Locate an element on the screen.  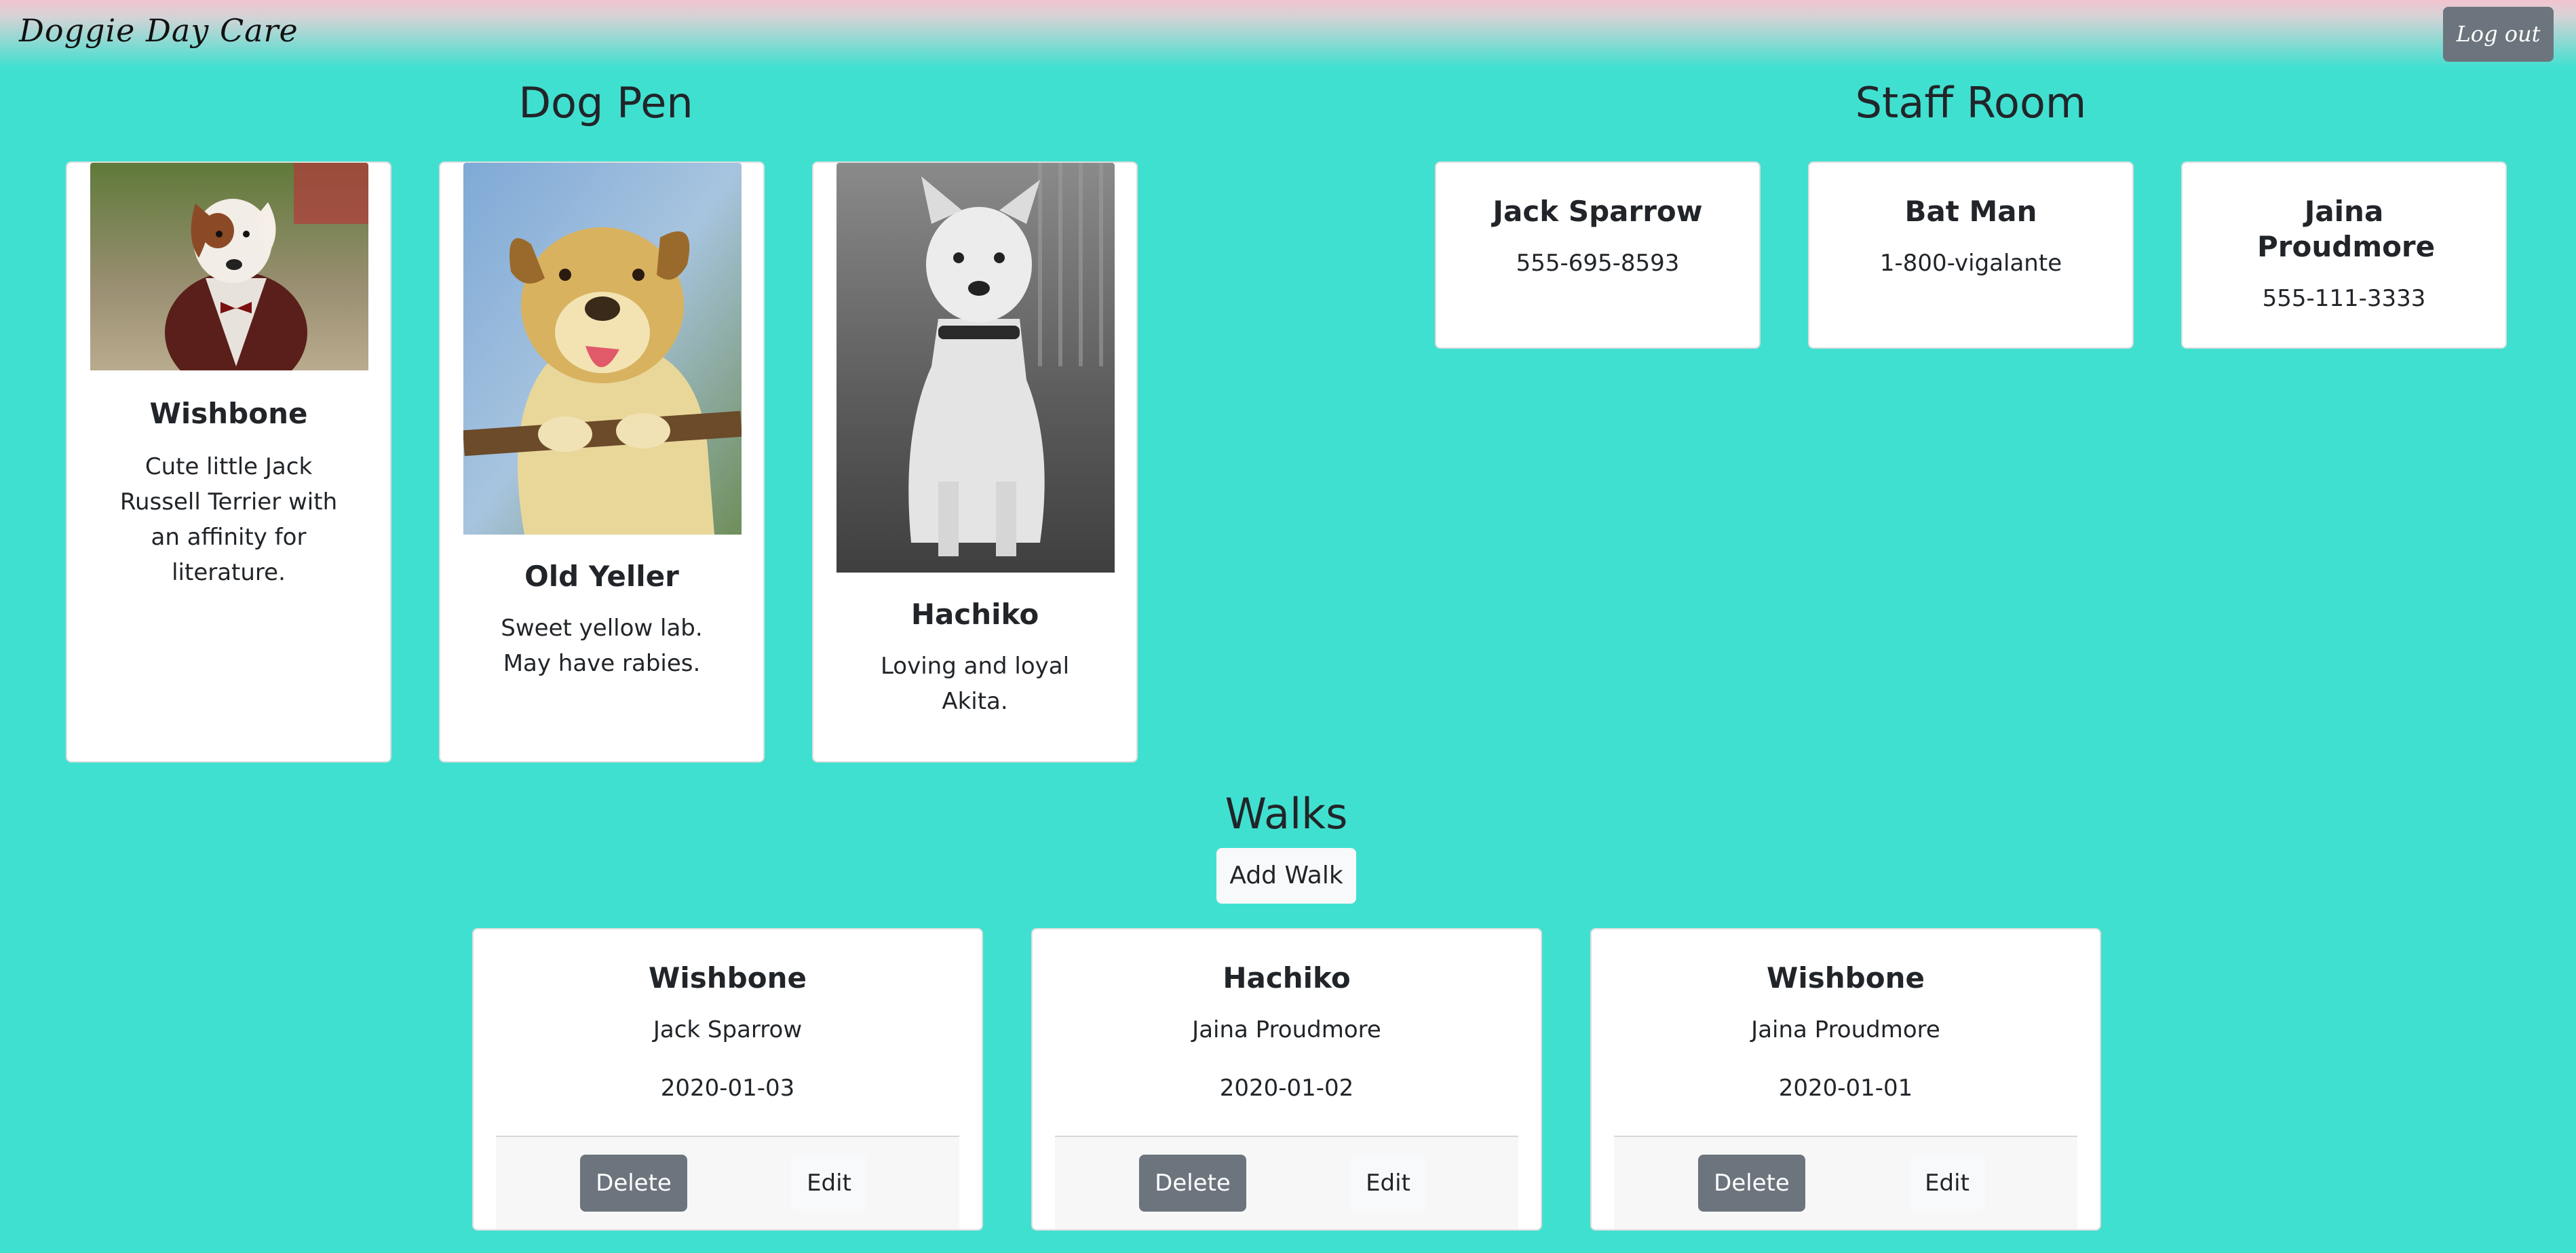
dog-card-body: Hachiko Loving and loyal Akita. is located at coordinates (974, 658).